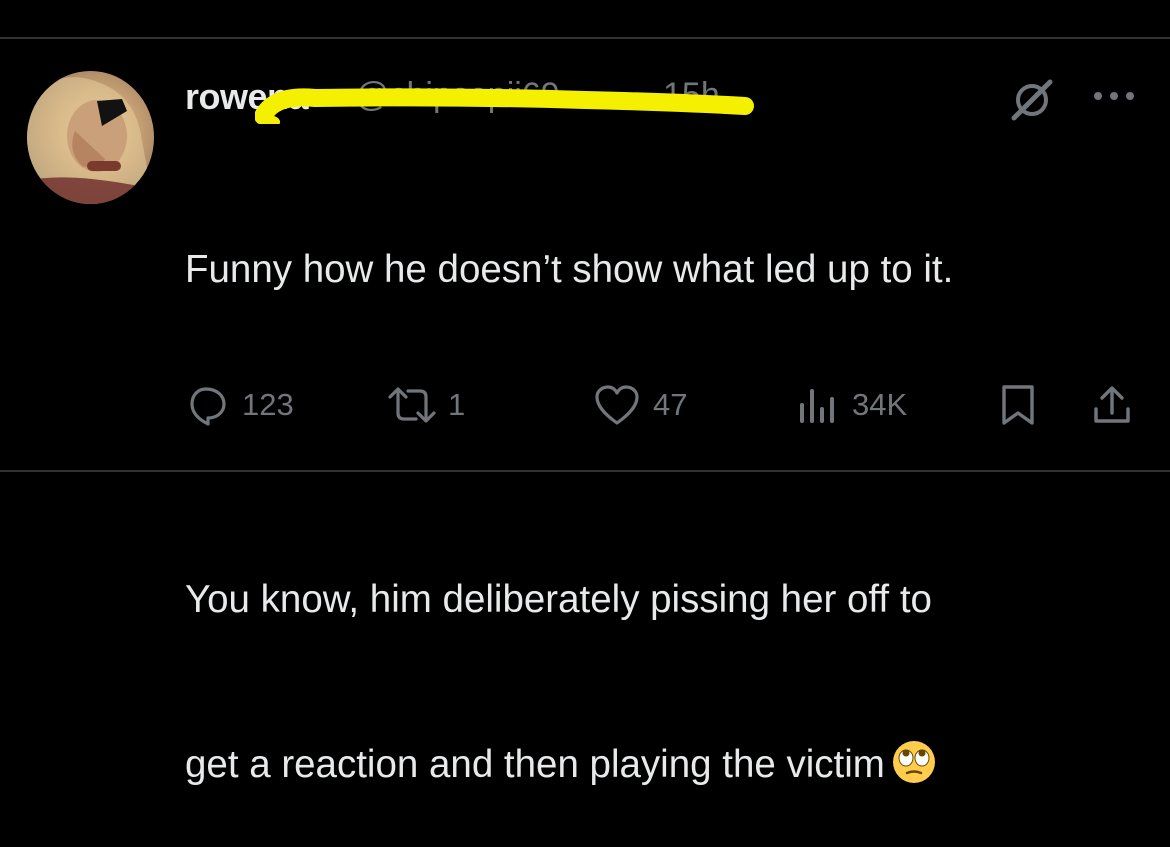 The width and height of the screenshot is (1170, 847). I want to click on repost-button: 1, so click(423, 405).